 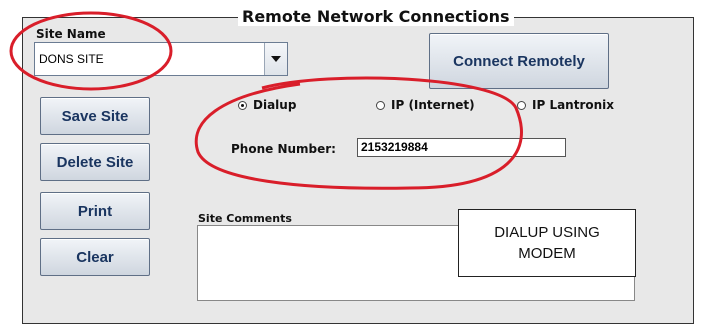 What do you see at coordinates (275, 59) in the screenshot?
I see `chevron-down-icon` at bounding box center [275, 59].